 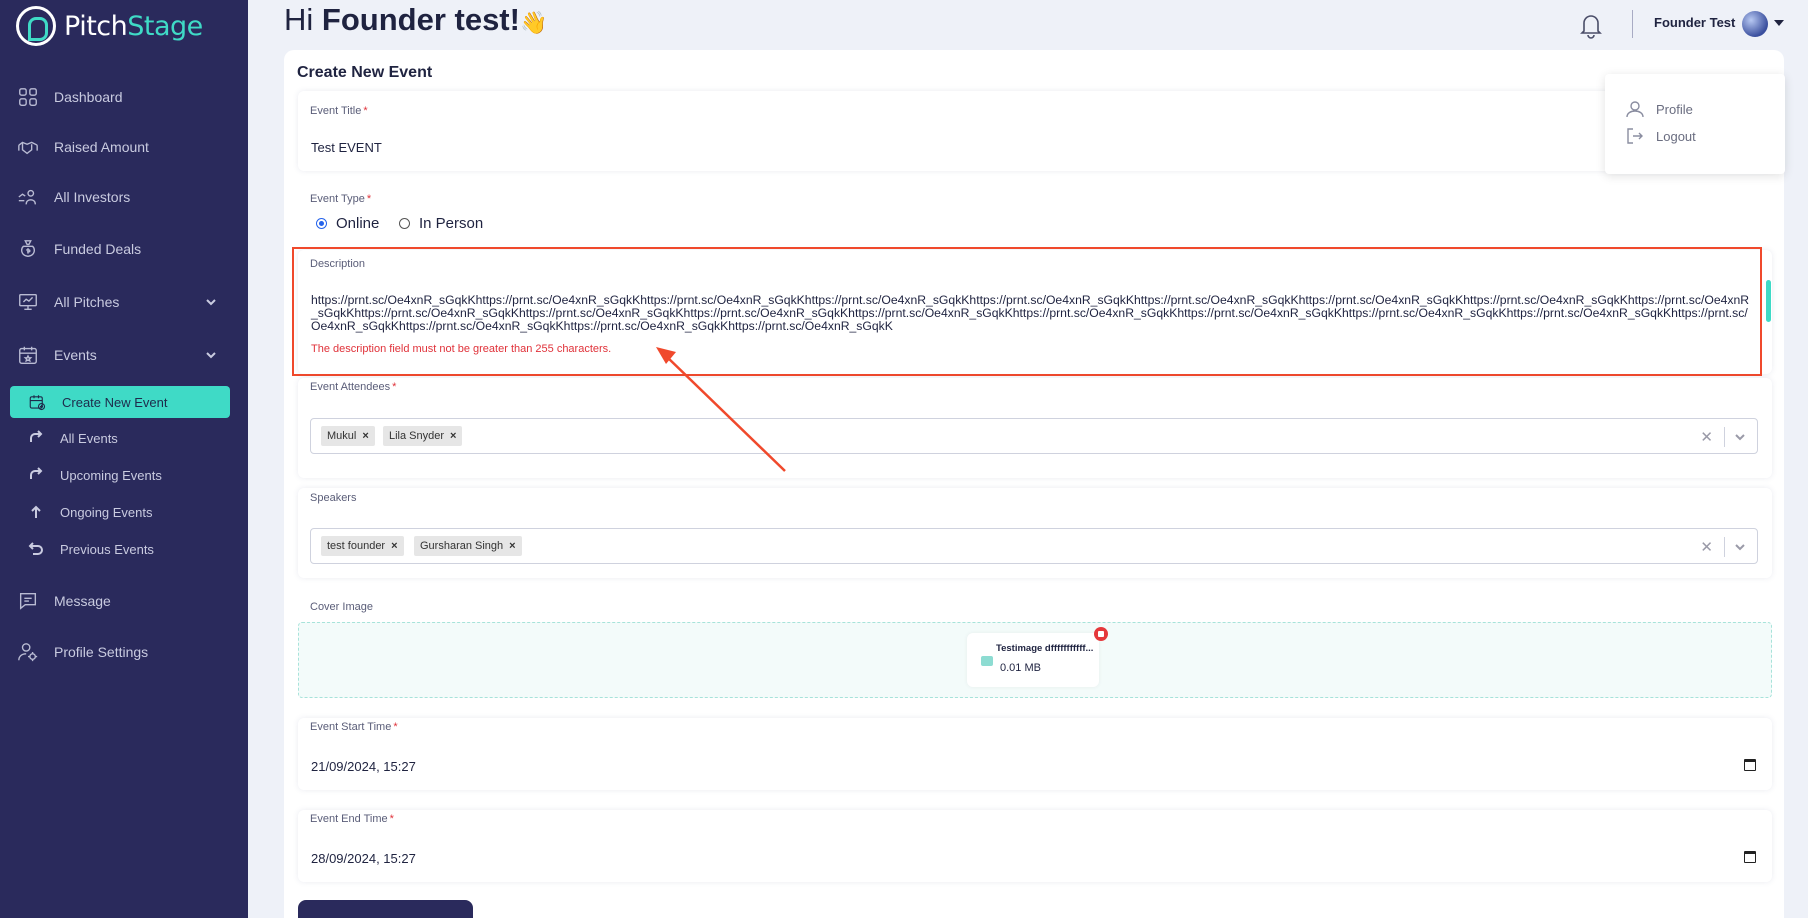 I want to click on menu-item-logout: Logout, so click(x=1661, y=136).